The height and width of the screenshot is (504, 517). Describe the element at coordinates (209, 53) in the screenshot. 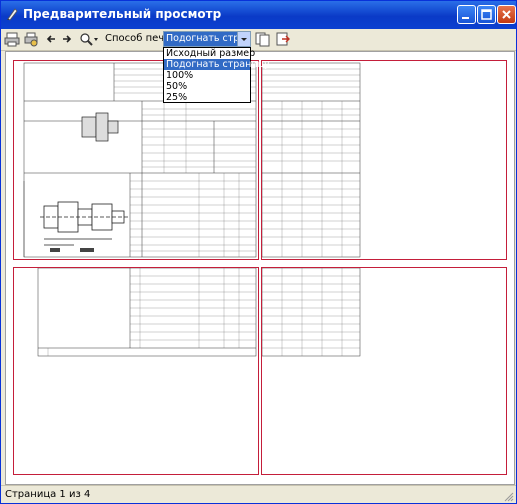

I see `dropdown-option: Исходный размер` at that location.